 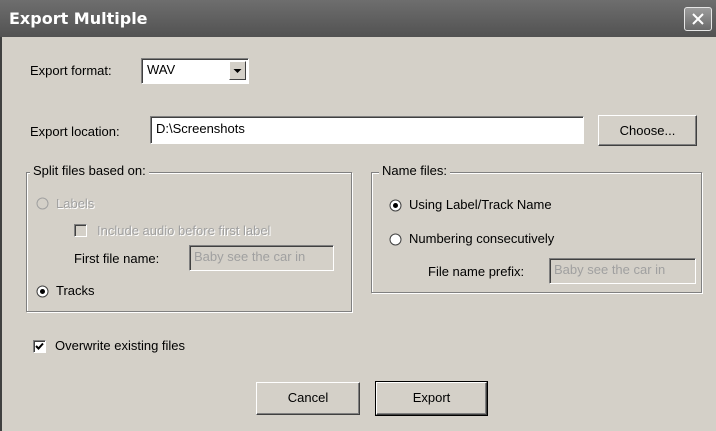 I want to click on checkmark-icon, so click(x=39, y=346).